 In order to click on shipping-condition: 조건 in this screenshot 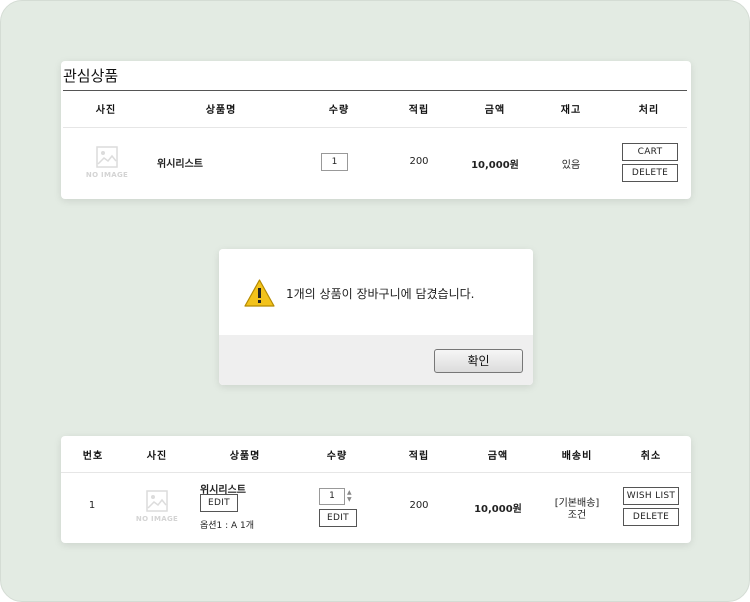, I will do `click(577, 515)`.